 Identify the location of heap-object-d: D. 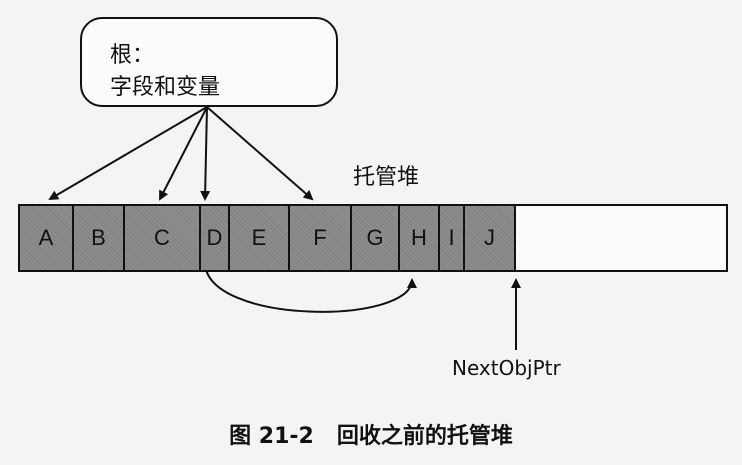
(215, 238).